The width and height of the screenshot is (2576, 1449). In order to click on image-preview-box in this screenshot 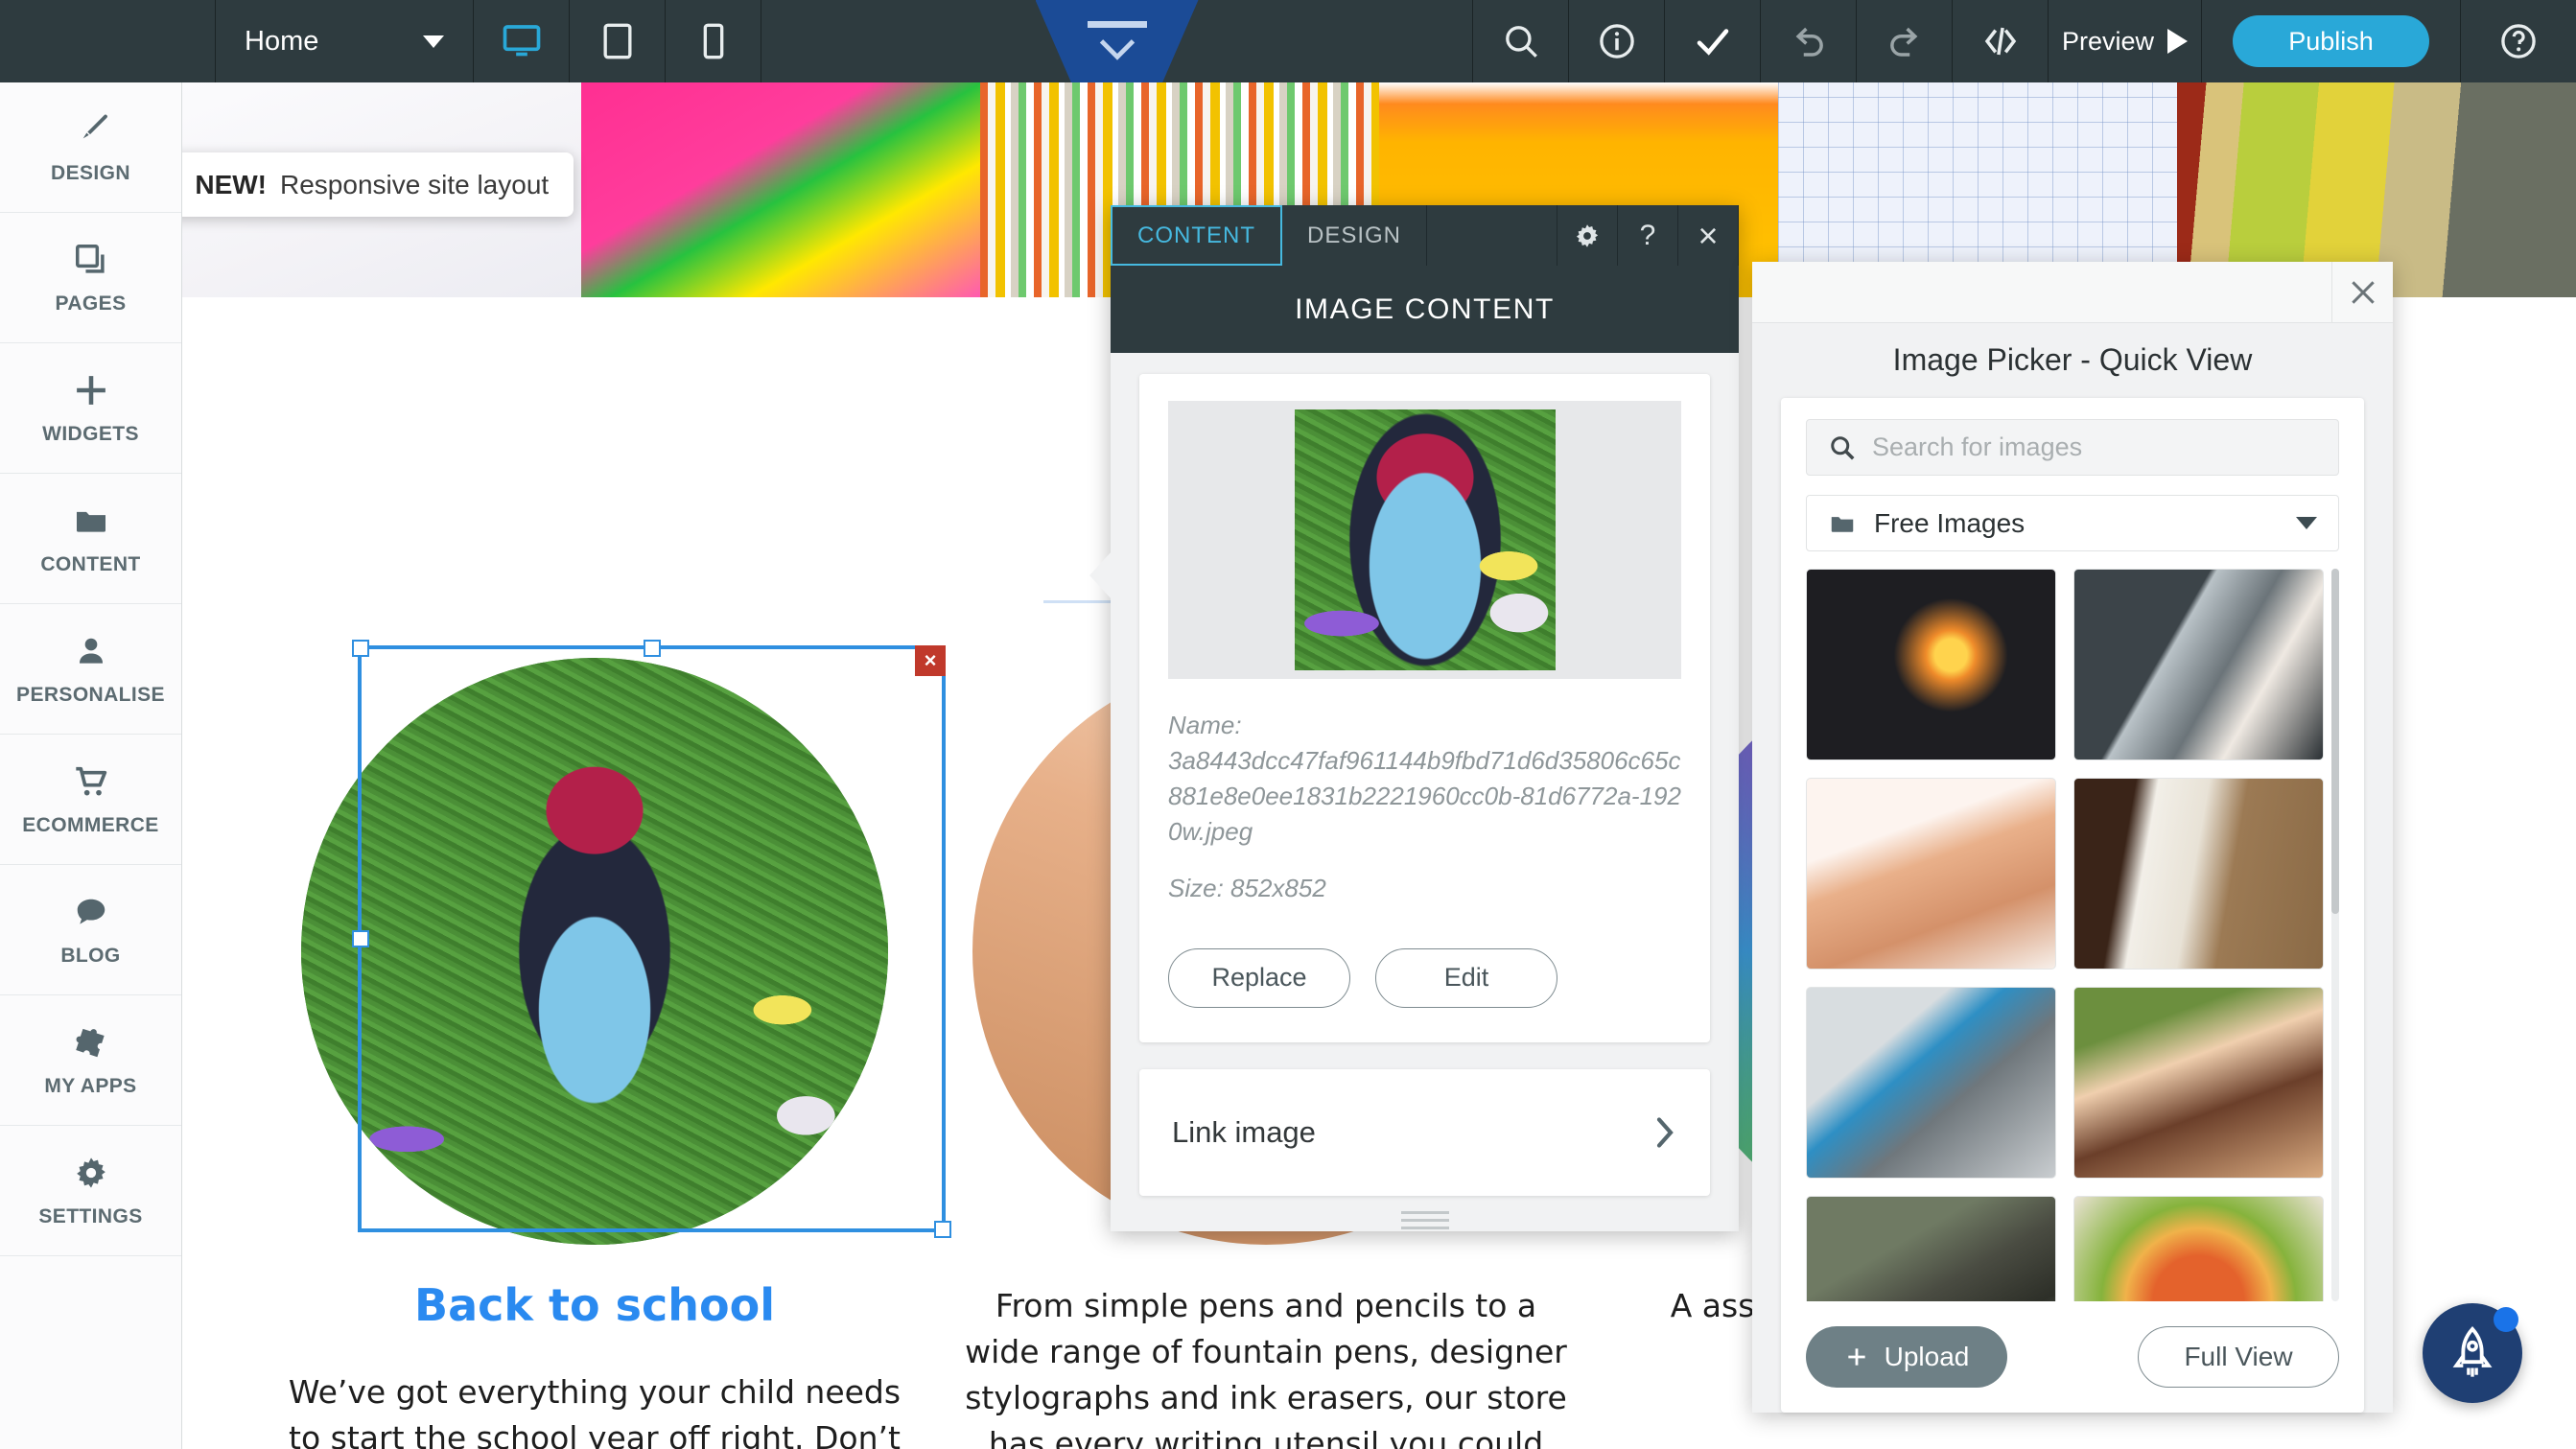, I will do `click(1424, 540)`.